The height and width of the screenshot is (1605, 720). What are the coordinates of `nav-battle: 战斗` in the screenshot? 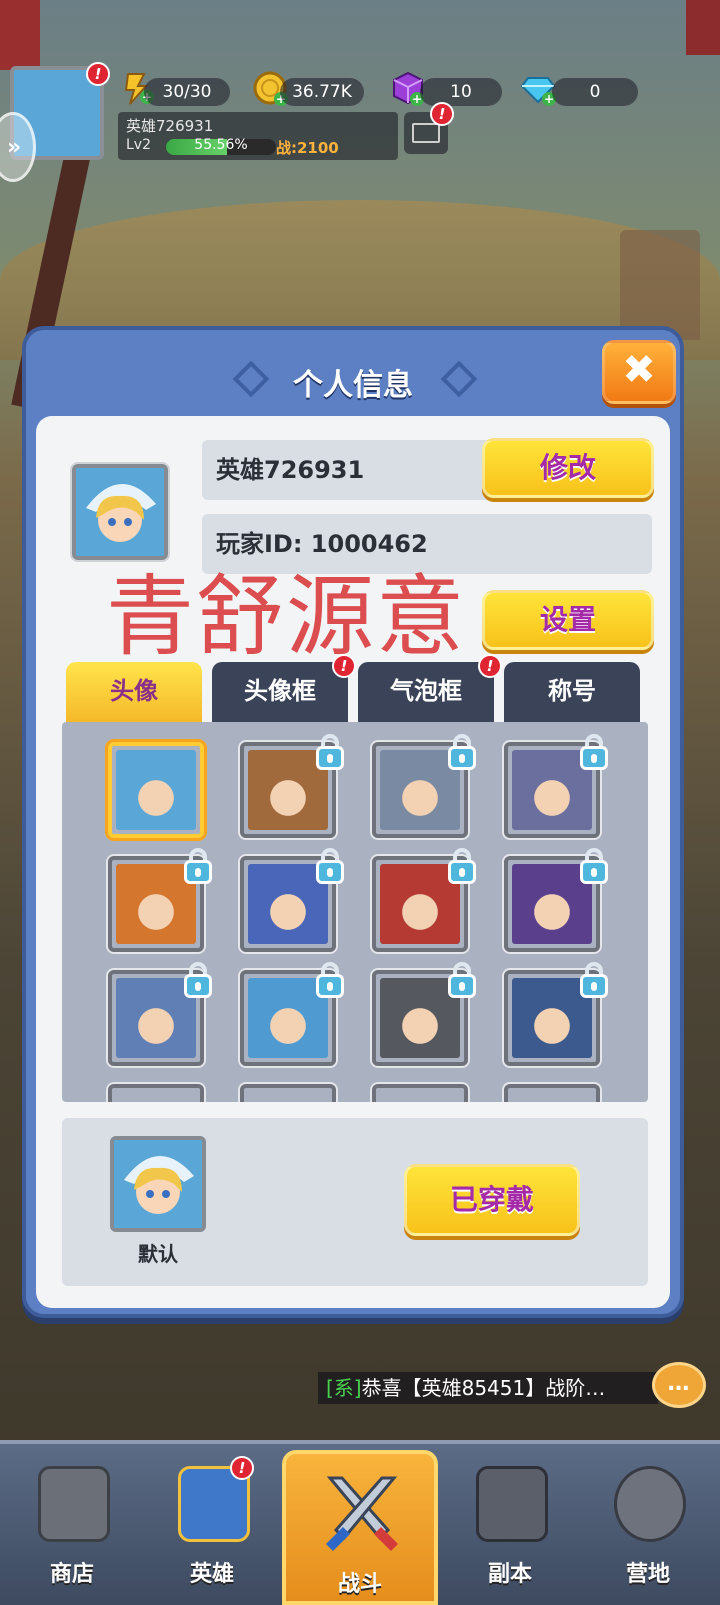 It's located at (360, 1527).